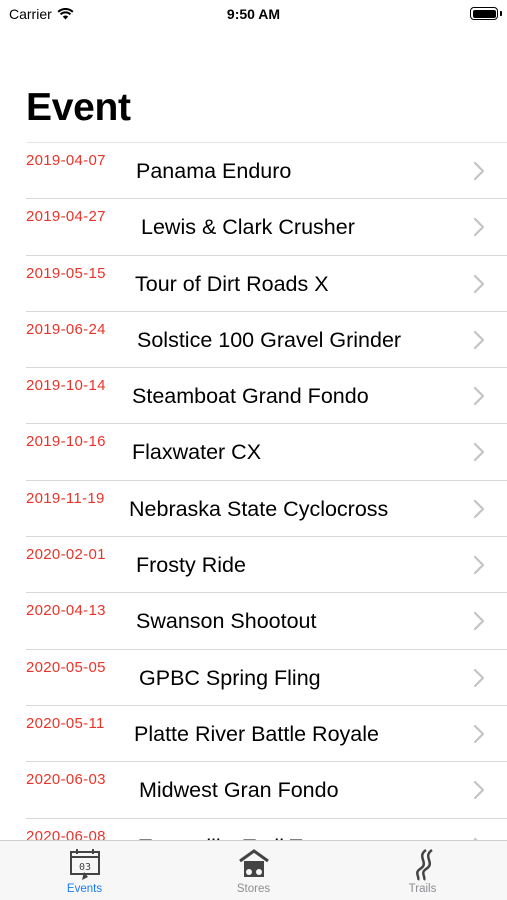 Image resolution: width=507 pixels, height=900 pixels. What do you see at coordinates (266, 451) in the screenshot?
I see `event-row: 2019-10-16 Flaxwater CX` at bounding box center [266, 451].